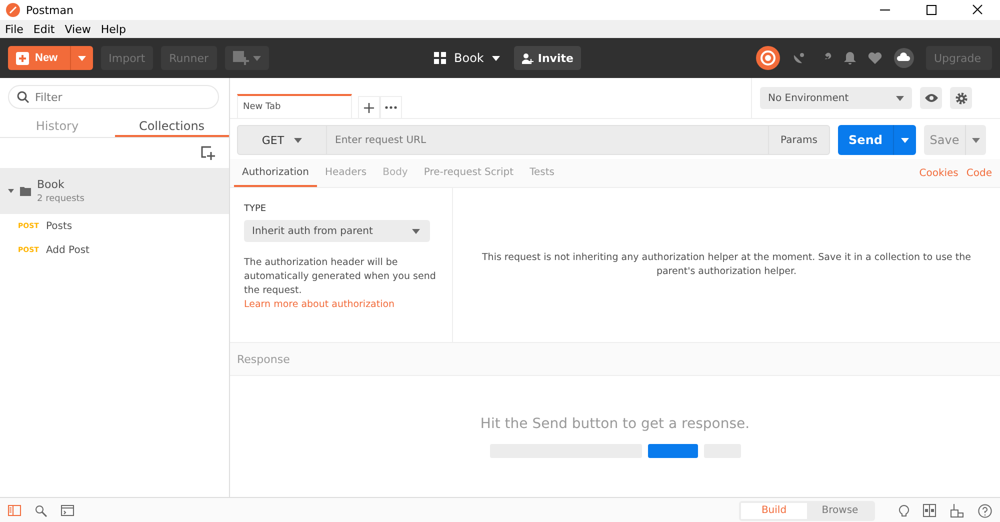 This screenshot has height=522, width=1000. What do you see at coordinates (25, 191) in the screenshot?
I see `folder-icon` at bounding box center [25, 191].